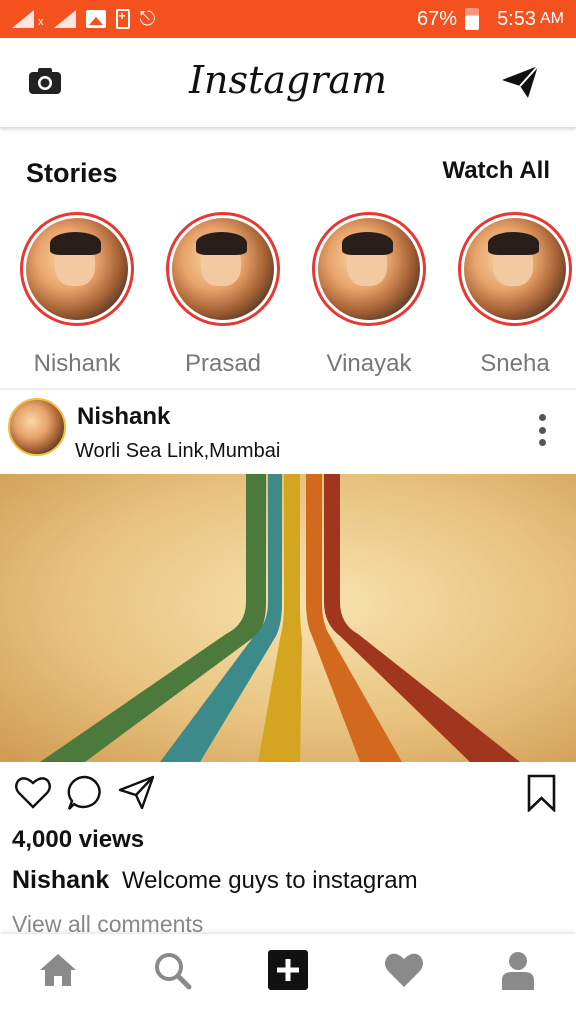  I want to click on battery-percent: 67%, so click(437, 18).